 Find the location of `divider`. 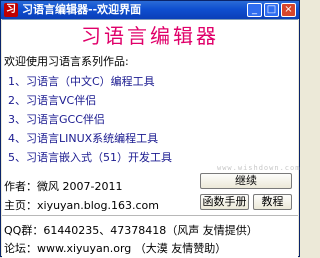

divider is located at coordinates (150, 215).